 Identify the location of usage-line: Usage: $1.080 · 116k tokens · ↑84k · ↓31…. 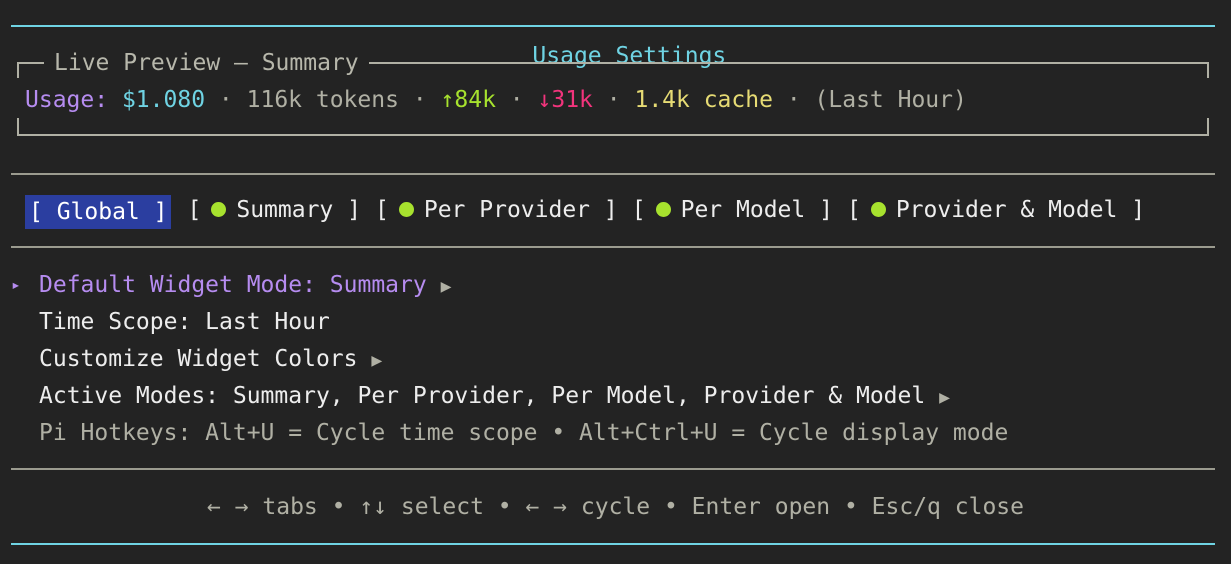
(496, 100).